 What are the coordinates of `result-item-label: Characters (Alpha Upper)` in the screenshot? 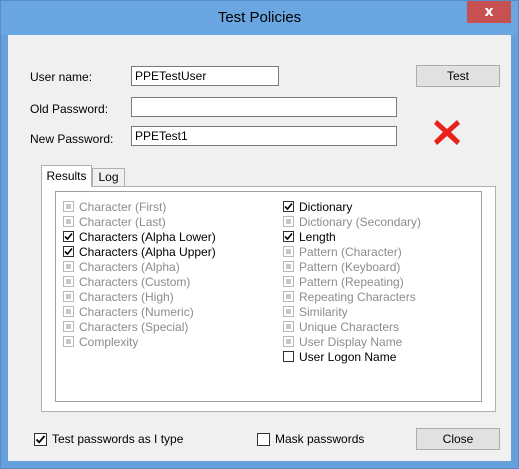 It's located at (147, 252).